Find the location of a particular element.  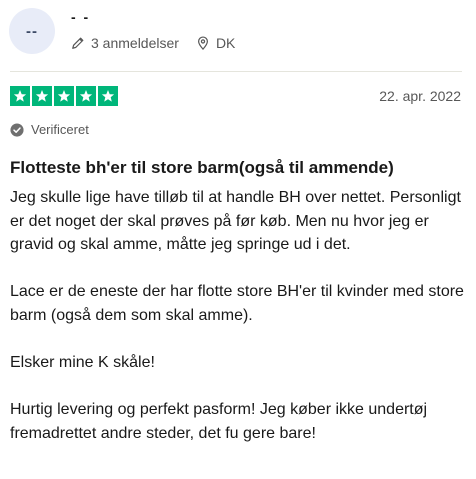

reviewer-info: - - 3 anmeldelser DK is located at coordinates (153, 29).